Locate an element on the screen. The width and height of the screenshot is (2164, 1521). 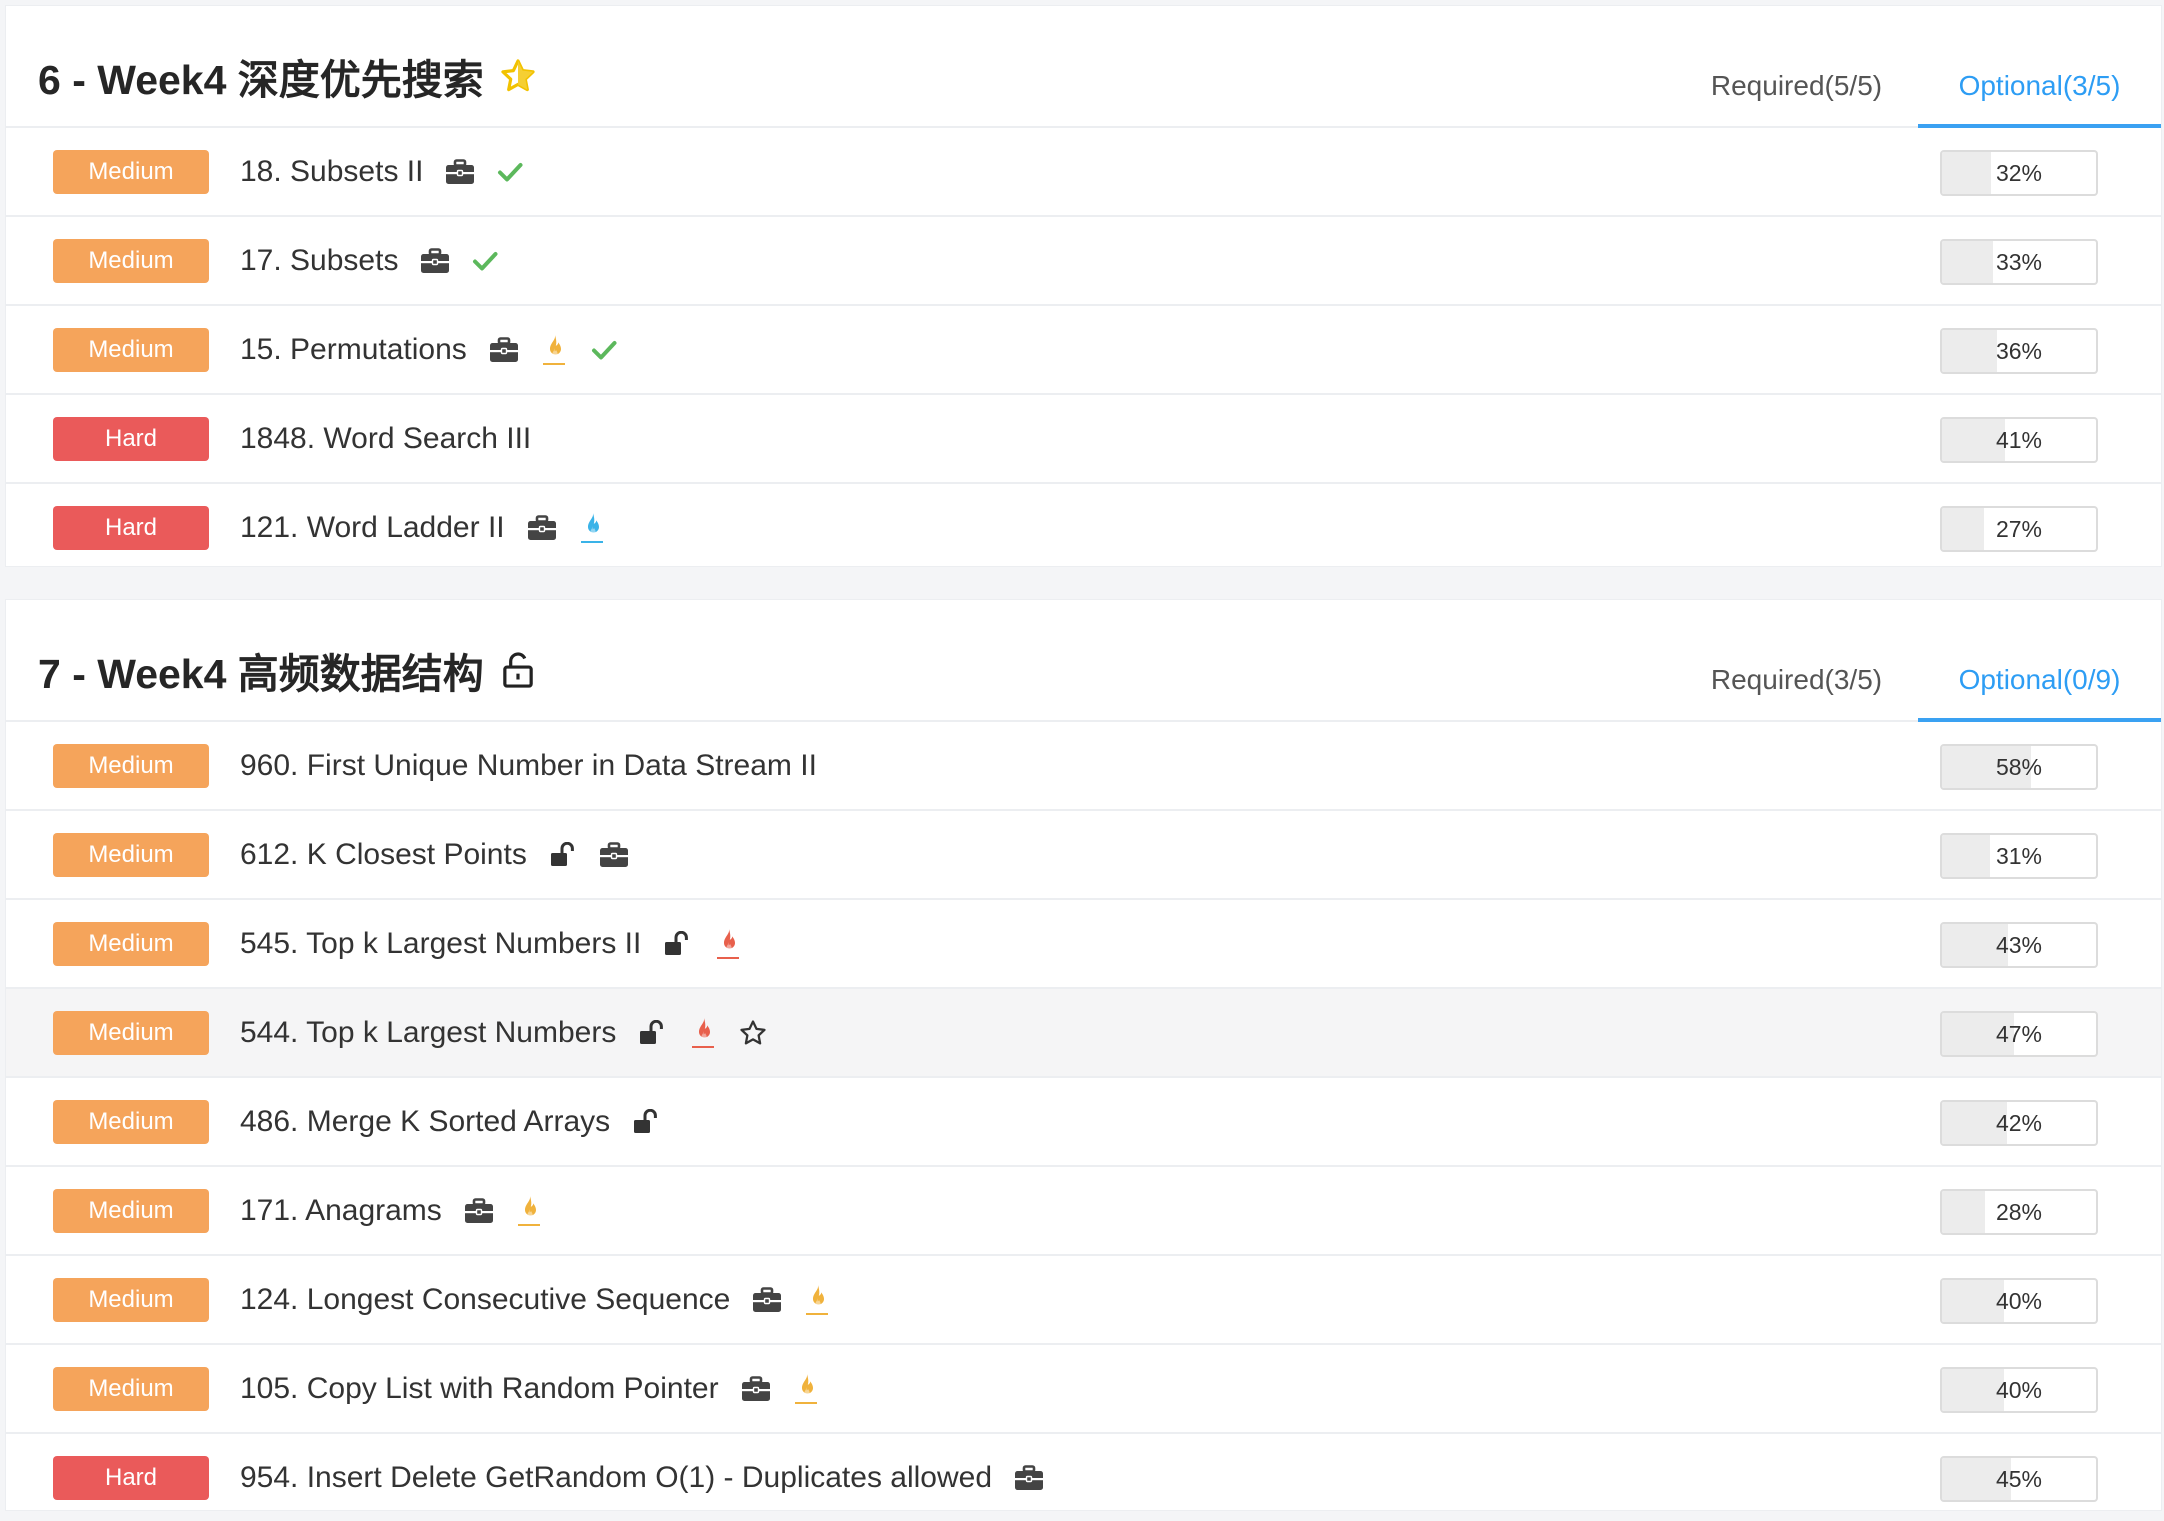
problem-title-group: 105. Copy List with Random Pointer is located at coordinates (530, 1388).